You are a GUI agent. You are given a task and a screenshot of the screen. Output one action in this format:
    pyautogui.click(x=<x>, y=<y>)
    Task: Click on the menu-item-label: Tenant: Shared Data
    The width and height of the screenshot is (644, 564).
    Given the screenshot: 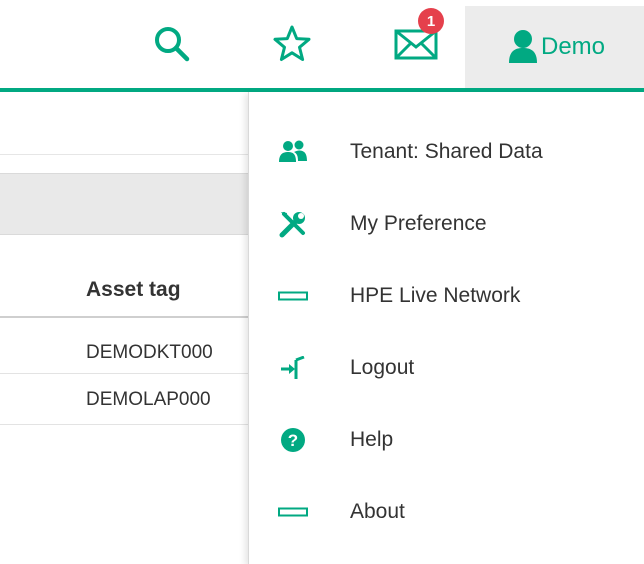 What is the action you would take?
    pyautogui.click(x=446, y=151)
    